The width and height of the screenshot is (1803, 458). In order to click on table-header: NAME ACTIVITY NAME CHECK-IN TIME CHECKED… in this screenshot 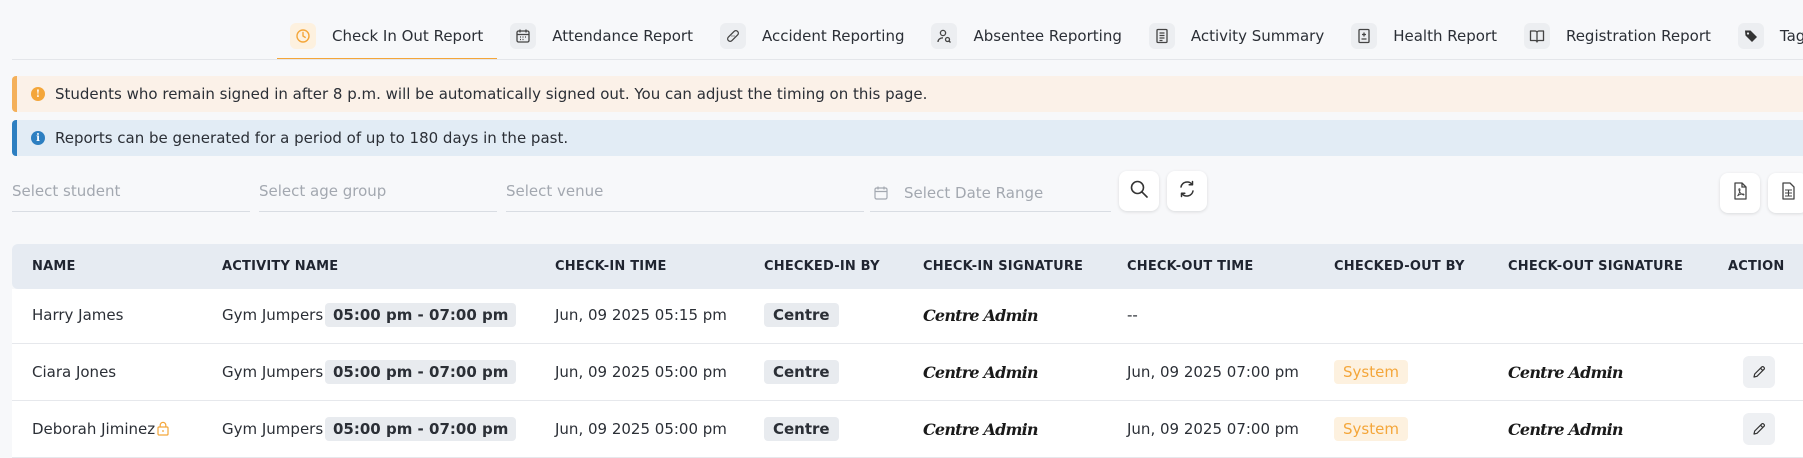, I will do `click(907, 266)`.